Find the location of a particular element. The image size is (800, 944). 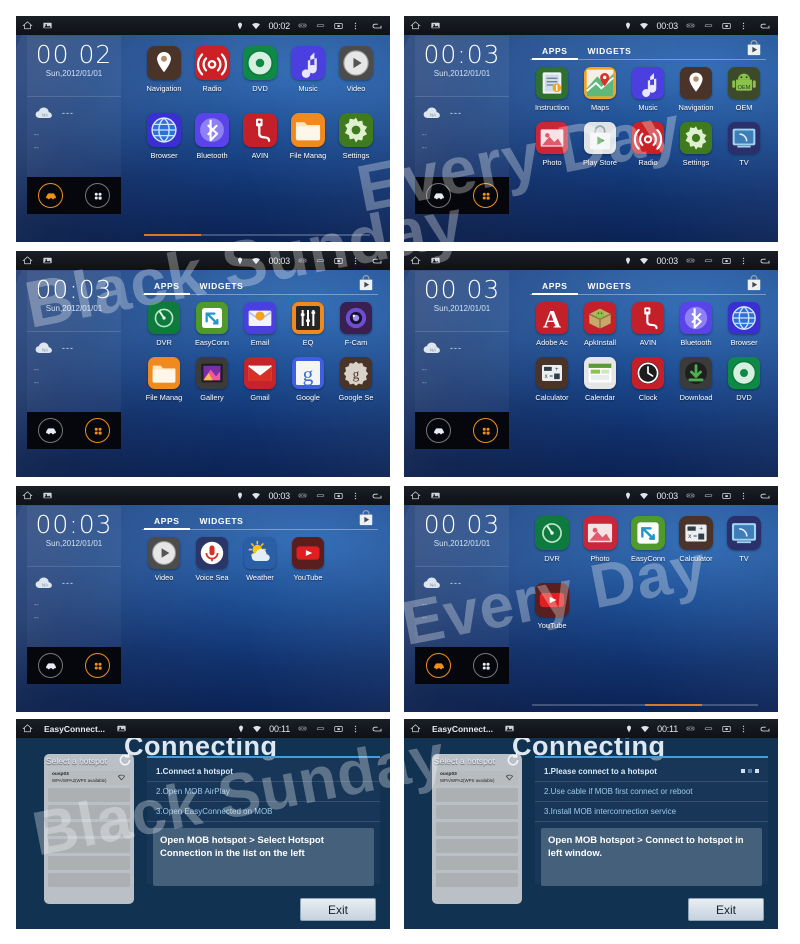

gear-icon is located at coordinates (356, 130).